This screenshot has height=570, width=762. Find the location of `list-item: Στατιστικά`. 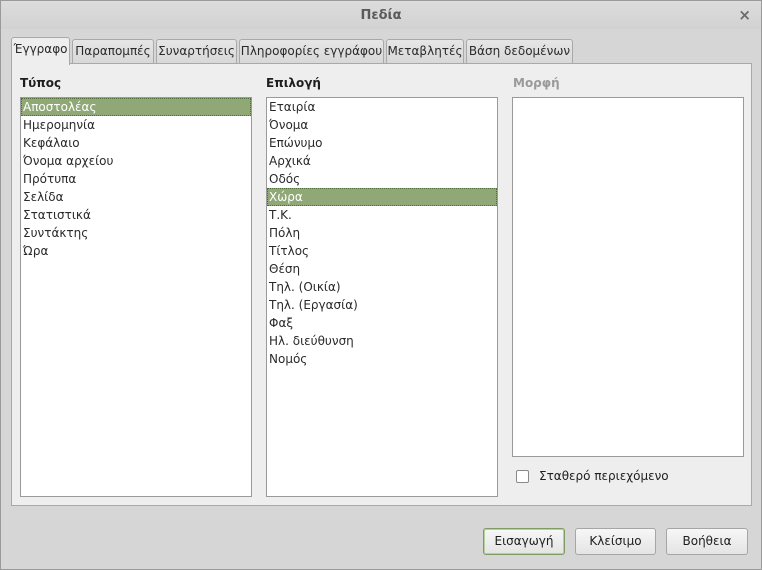

list-item: Στατιστικά is located at coordinates (136, 215).